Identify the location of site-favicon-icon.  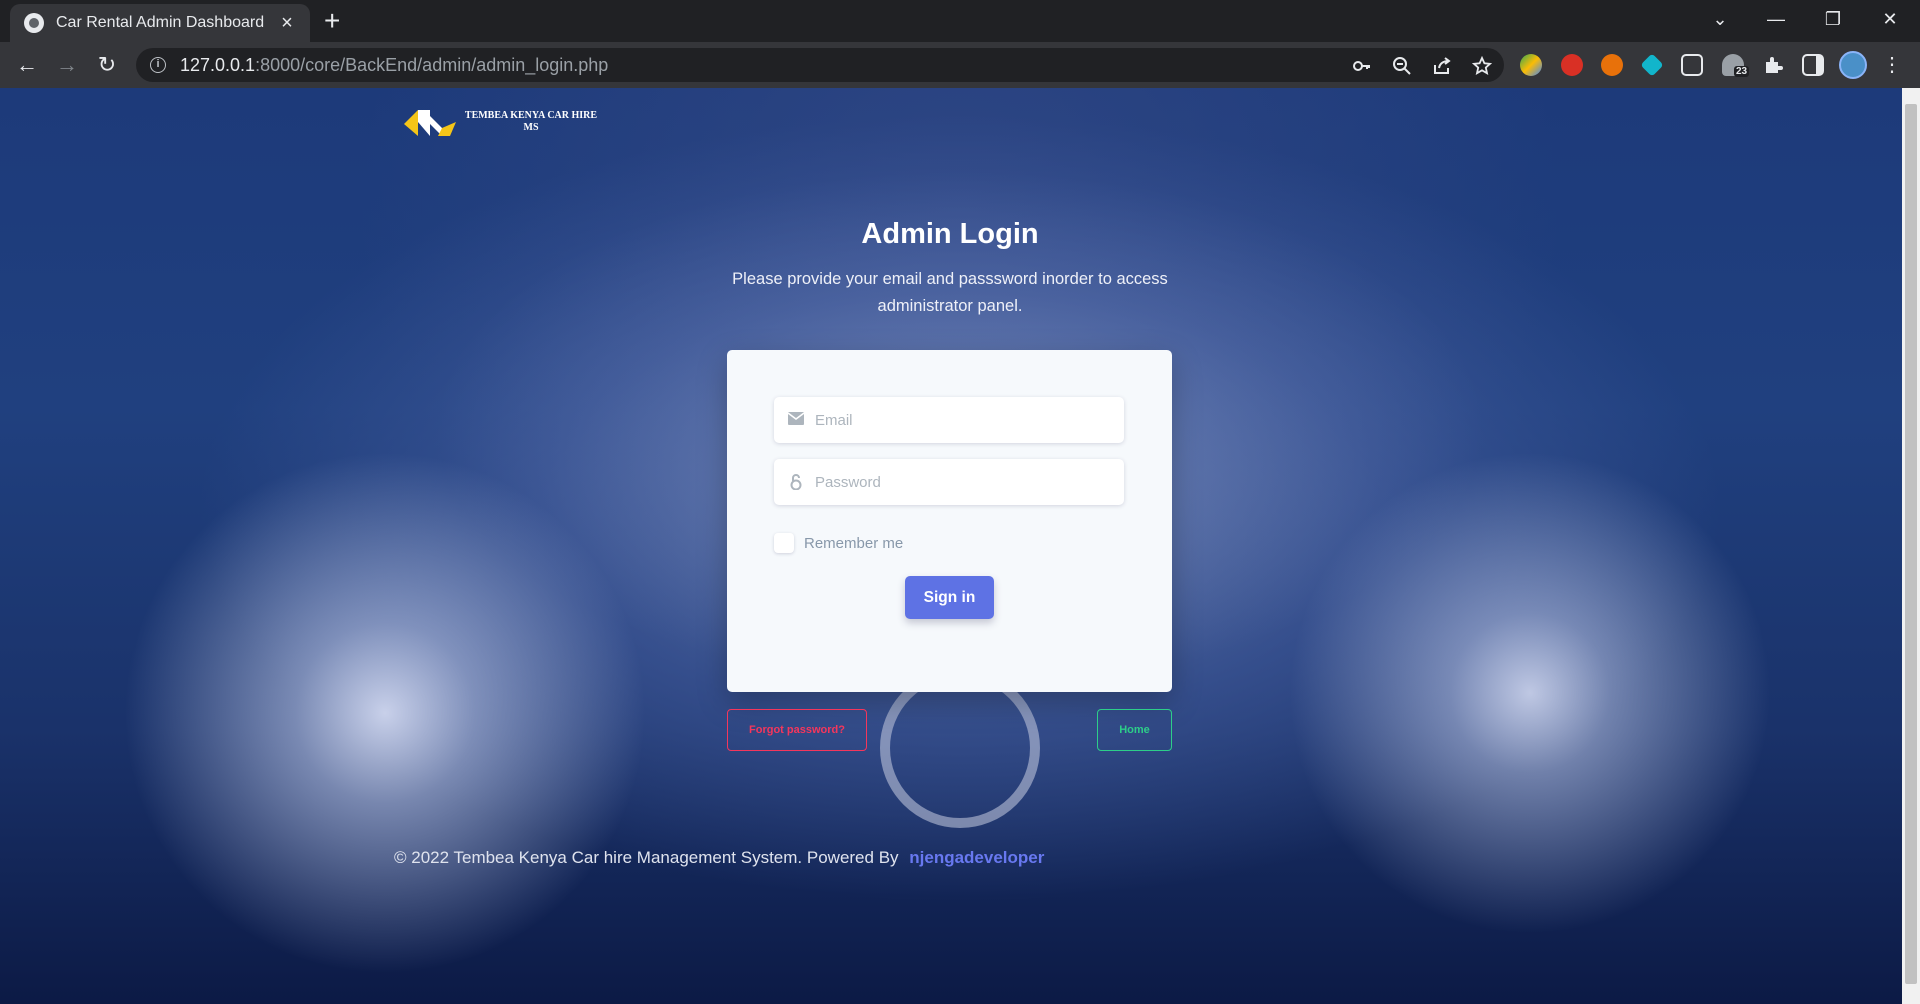
(34, 23).